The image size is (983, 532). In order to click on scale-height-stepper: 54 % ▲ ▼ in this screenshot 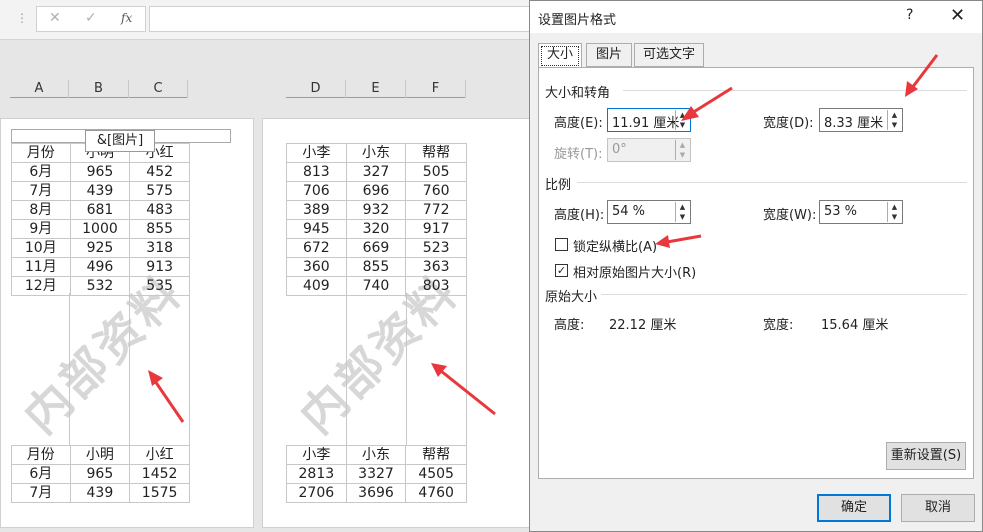, I will do `click(649, 212)`.